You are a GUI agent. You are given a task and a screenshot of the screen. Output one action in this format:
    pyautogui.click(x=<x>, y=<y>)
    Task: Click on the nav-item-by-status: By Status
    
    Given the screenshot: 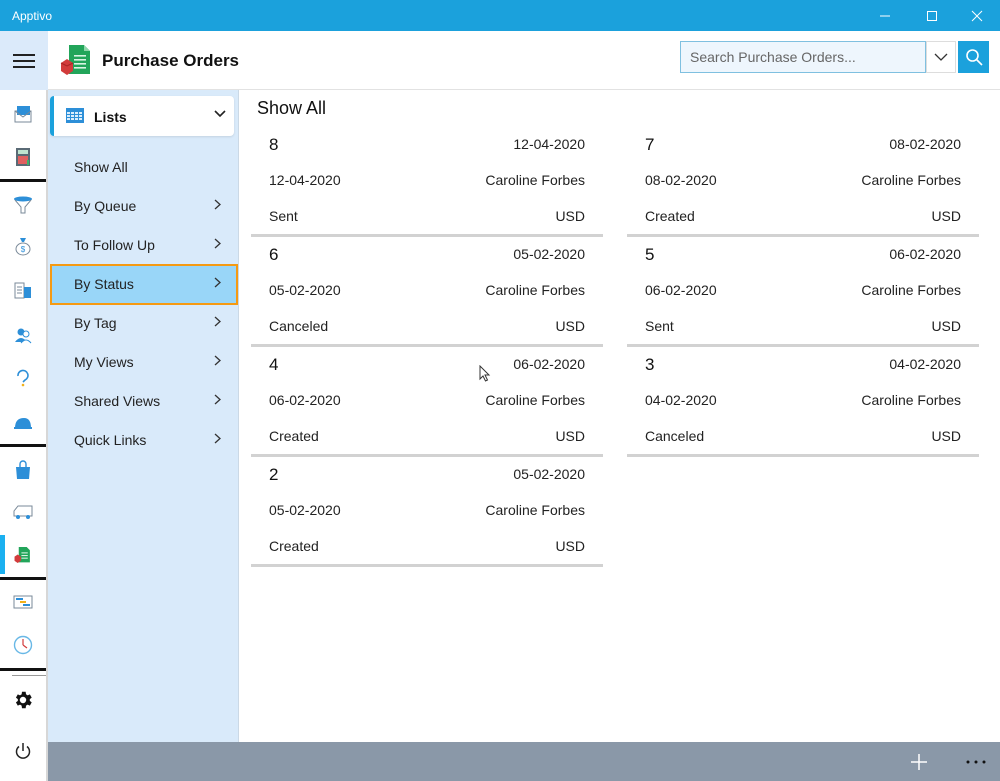 What is the action you would take?
    pyautogui.click(x=144, y=284)
    